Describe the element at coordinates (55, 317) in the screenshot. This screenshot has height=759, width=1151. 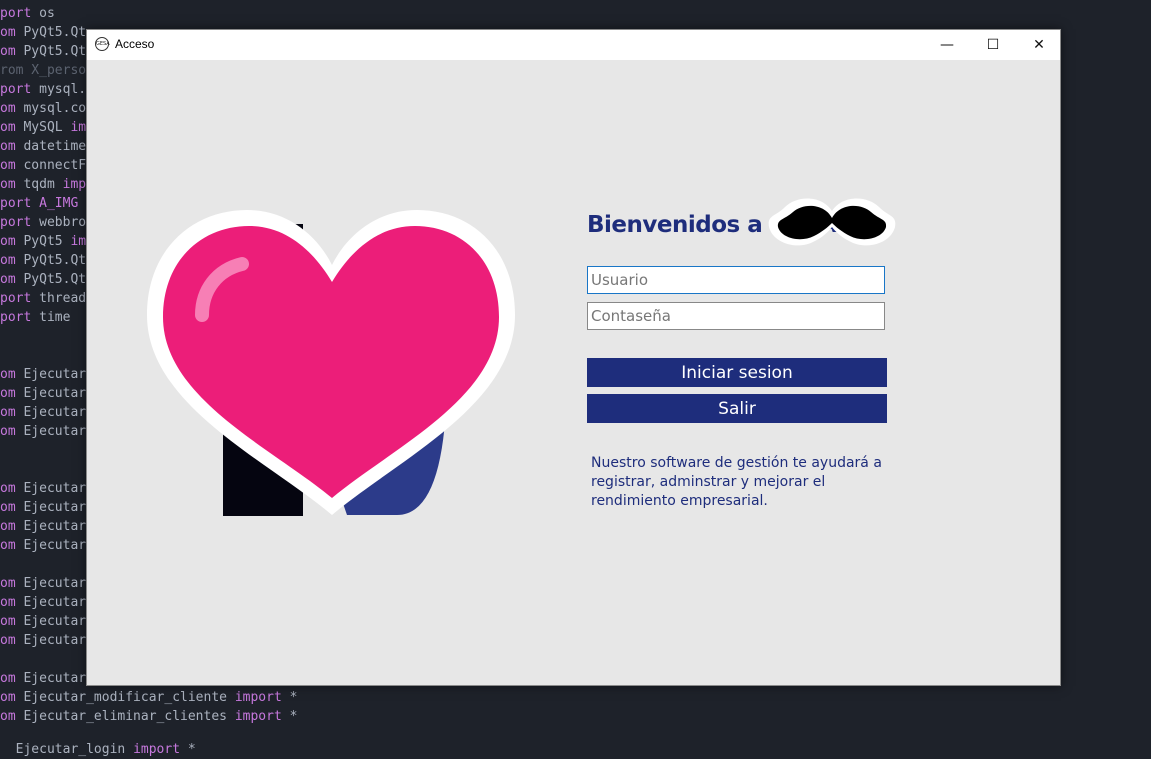
I see `code-token: time` at that location.